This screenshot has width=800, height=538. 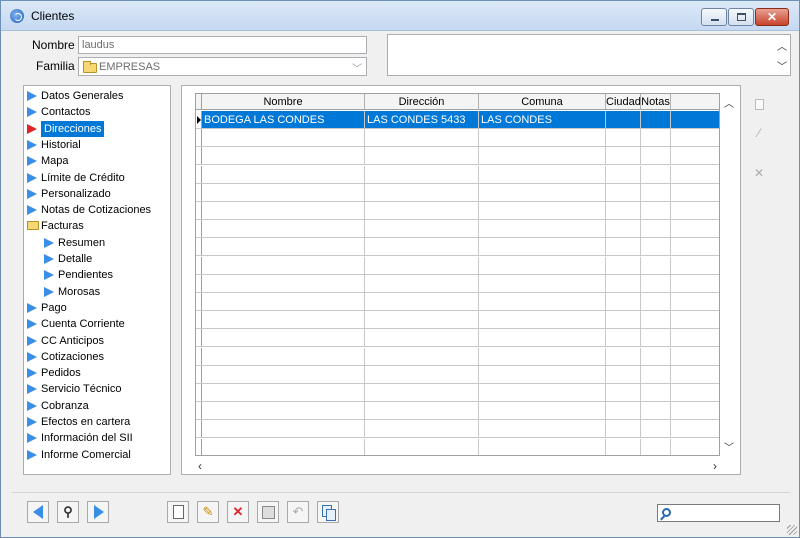 I want to click on tree-item-morosas: Morosas, so click(x=97, y=292).